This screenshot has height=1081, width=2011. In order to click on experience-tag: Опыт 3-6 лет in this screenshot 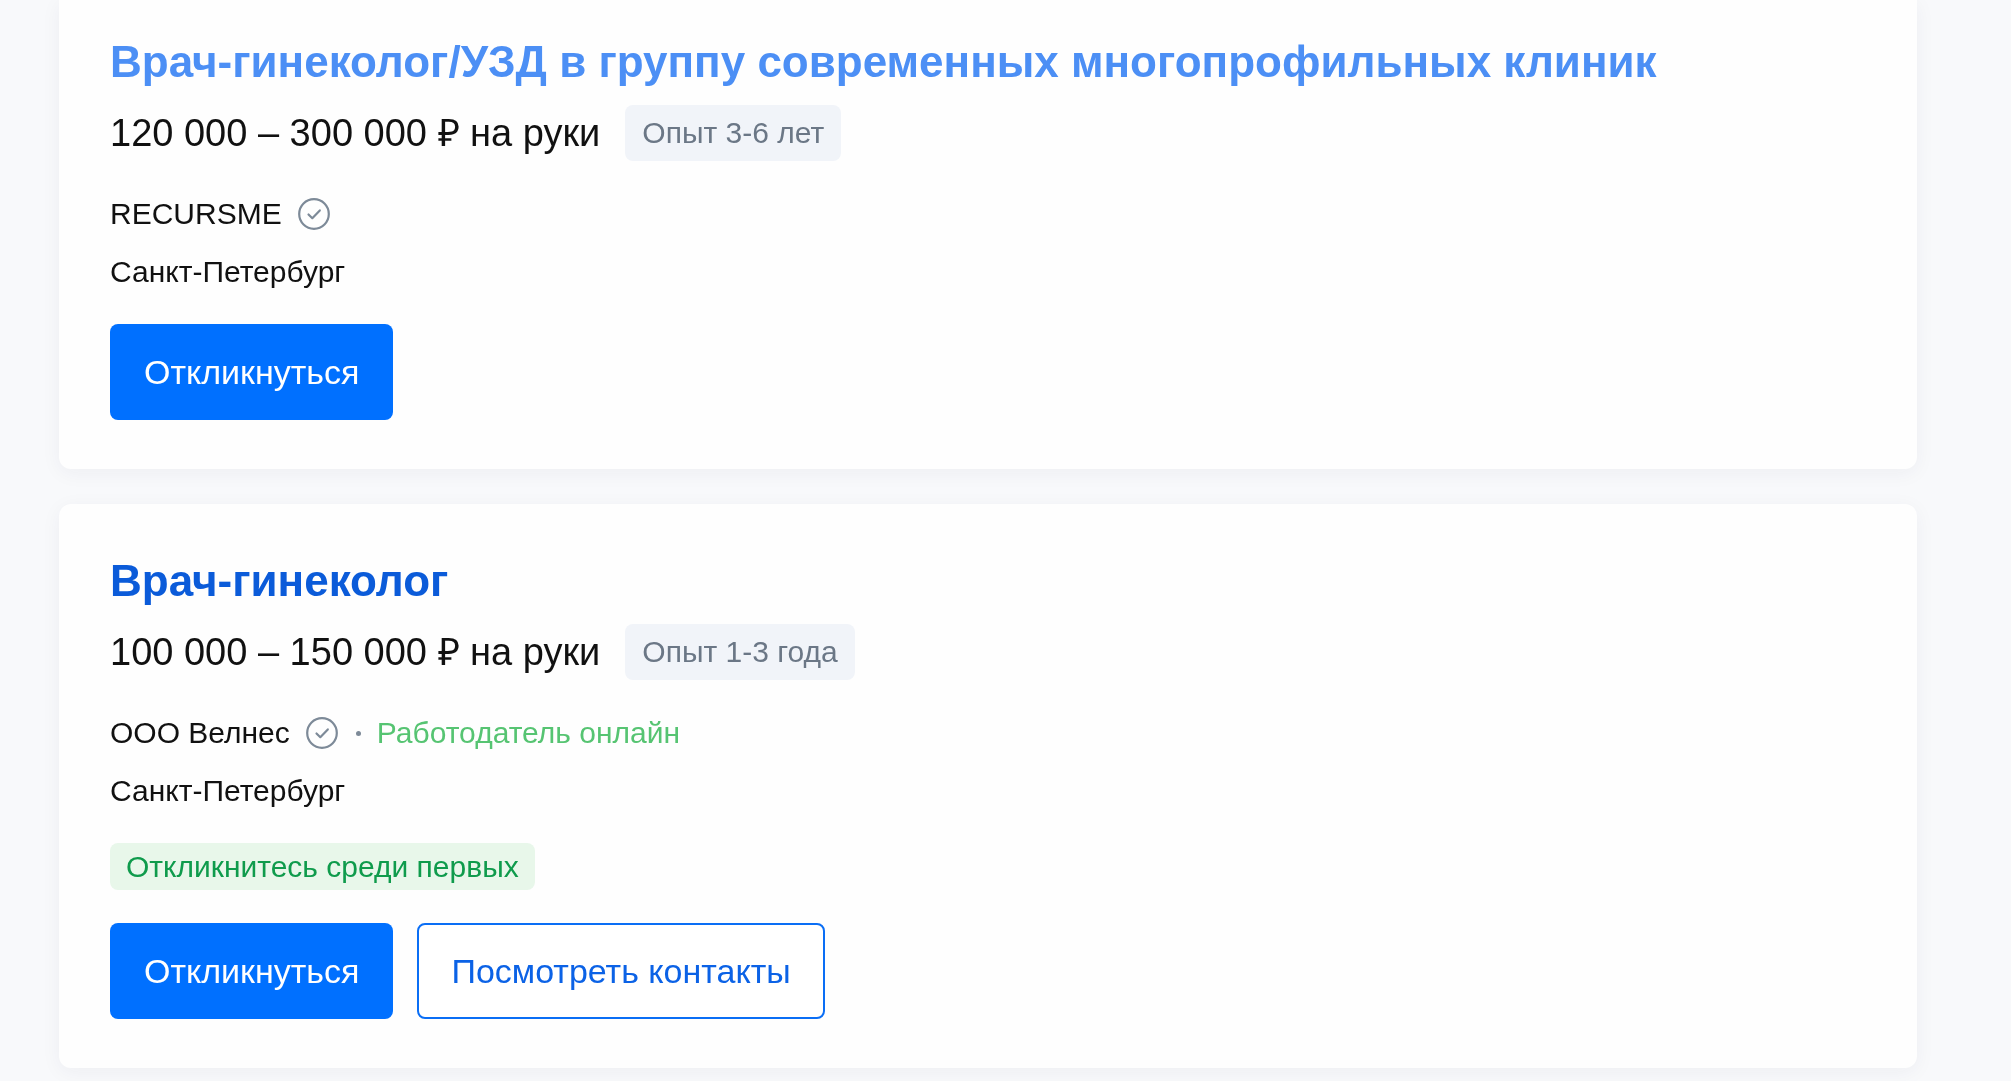, I will do `click(733, 133)`.